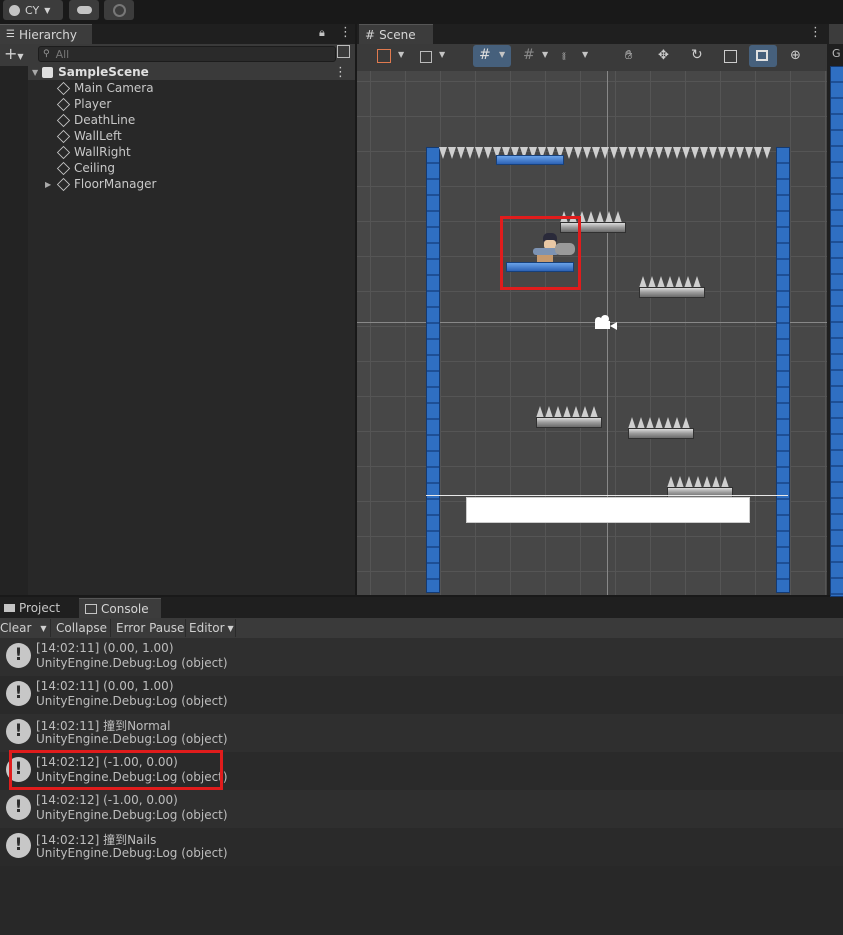 This screenshot has height=935, width=843. I want to click on account-dropdown: CY ▼, so click(33, 10).